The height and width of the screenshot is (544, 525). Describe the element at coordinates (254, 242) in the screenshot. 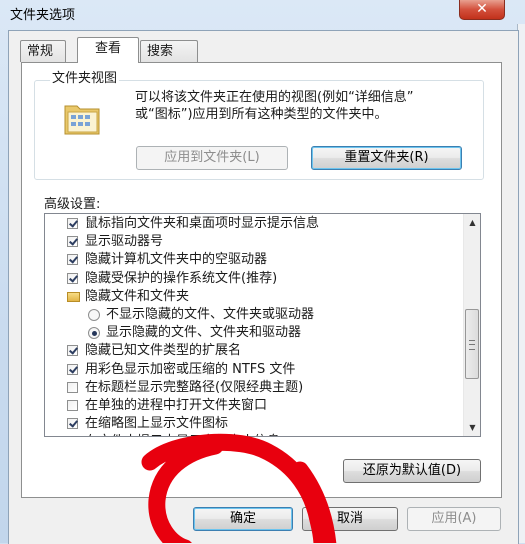

I see `advanced-setting-row: 显示驱动器号` at that location.